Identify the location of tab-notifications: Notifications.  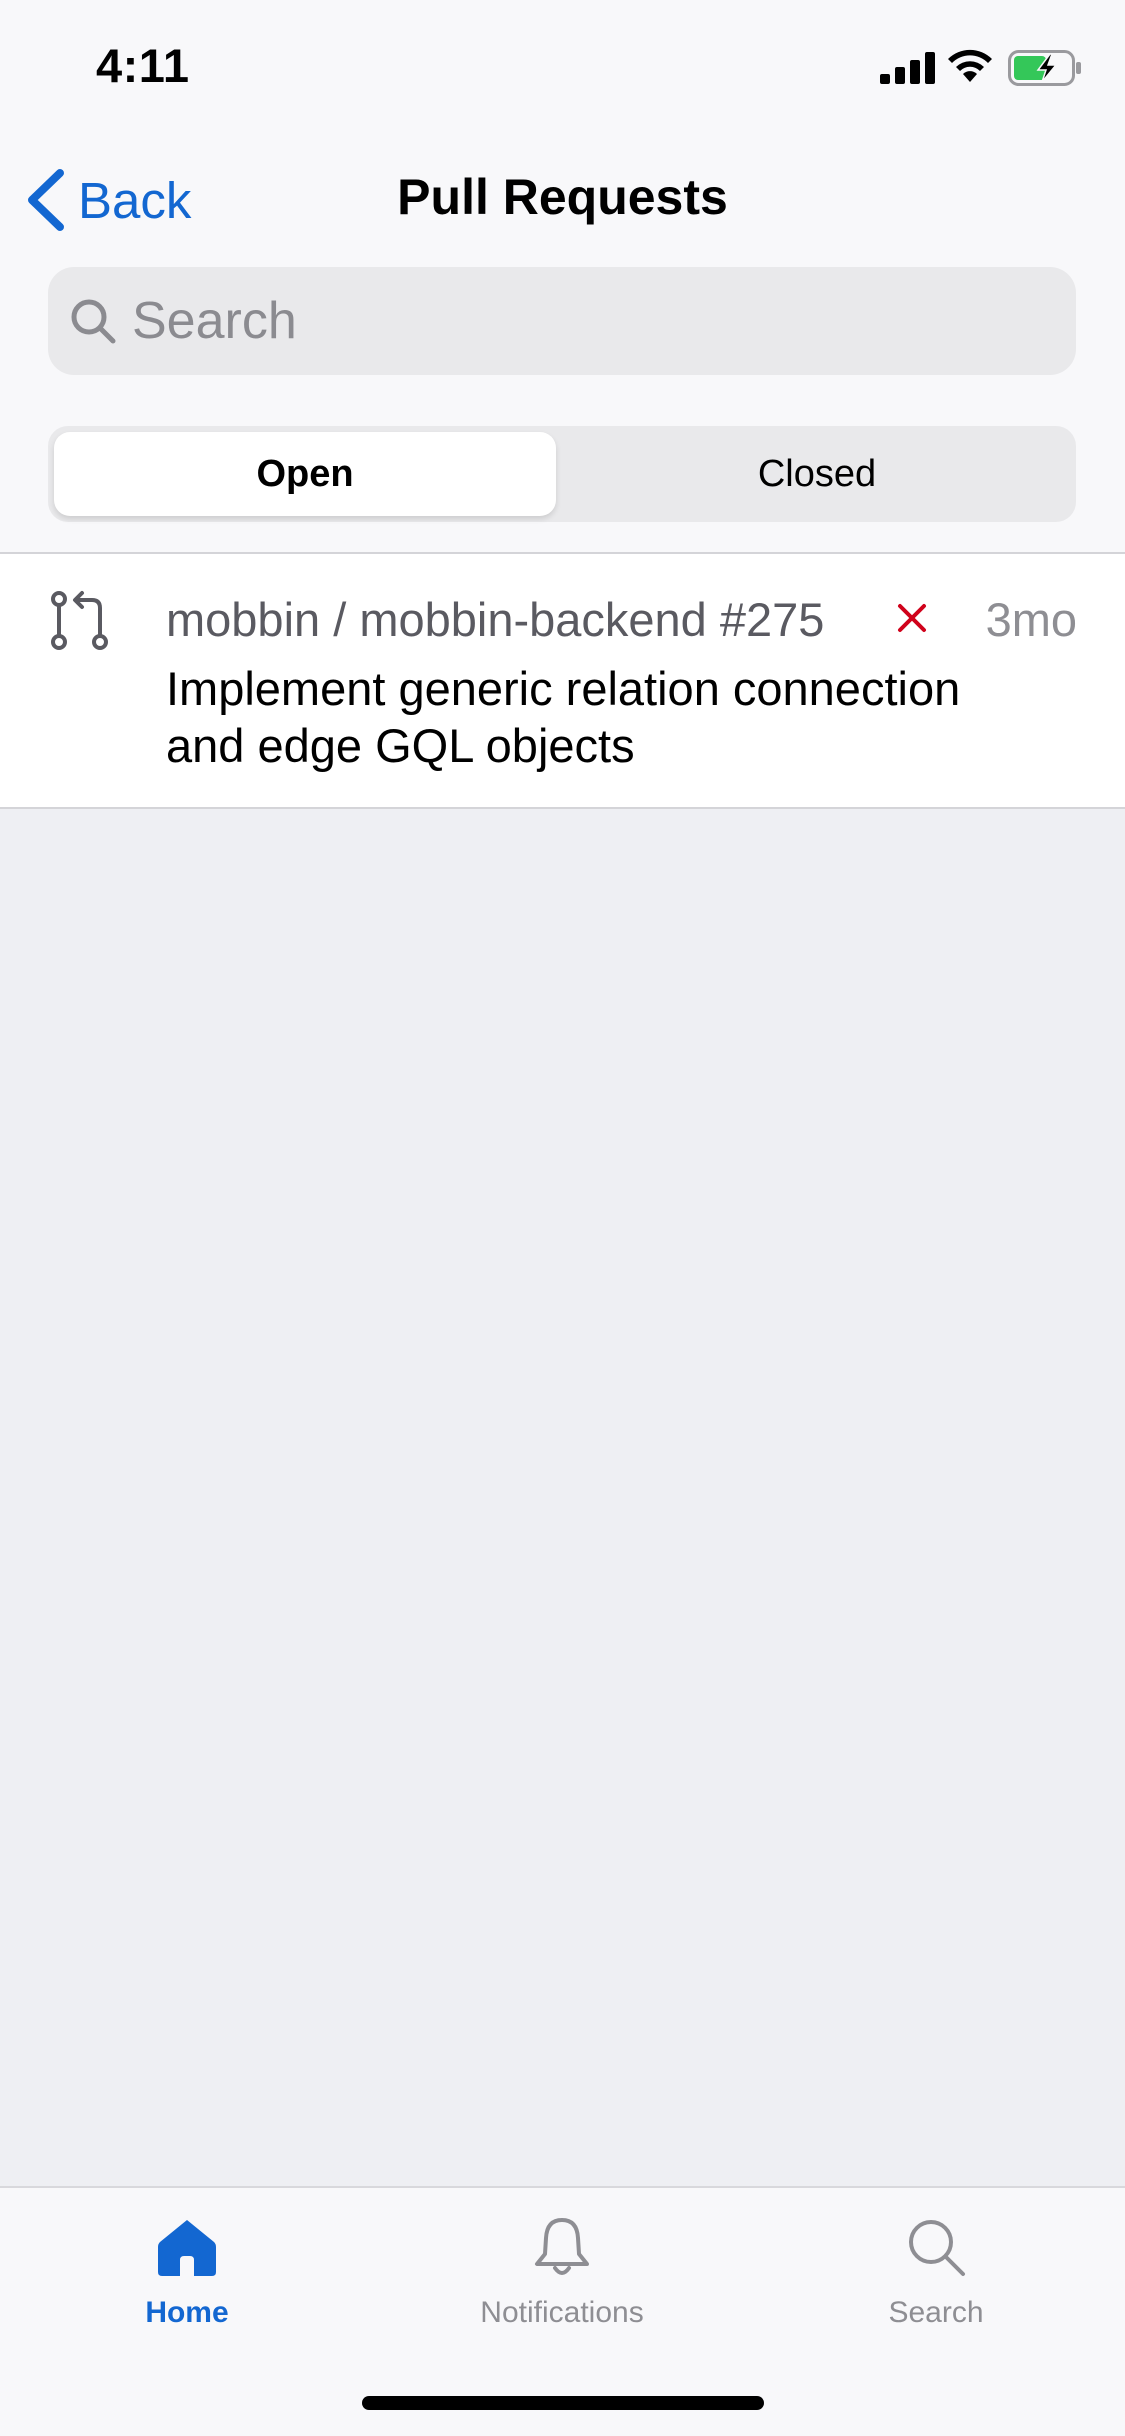
(562, 2273).